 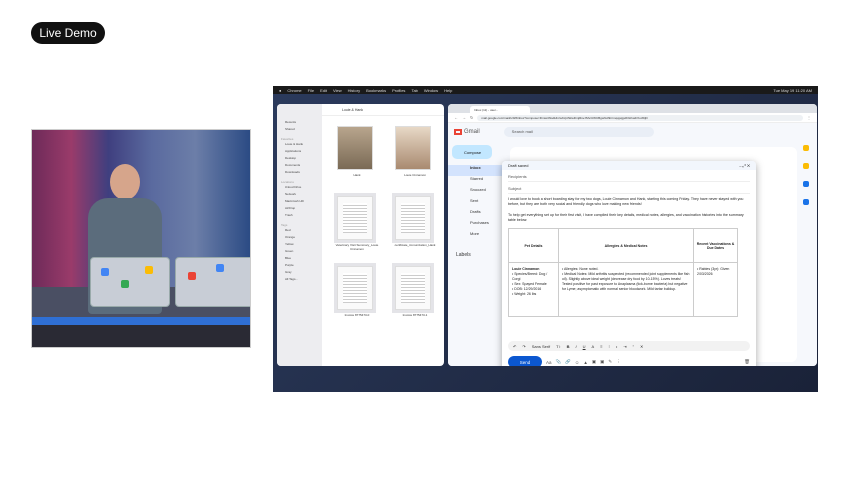 What do you see at coordinates (294, 90) in the screenshot?
I see `menu-chrome: Chrome` at bounding box center [294, 90].